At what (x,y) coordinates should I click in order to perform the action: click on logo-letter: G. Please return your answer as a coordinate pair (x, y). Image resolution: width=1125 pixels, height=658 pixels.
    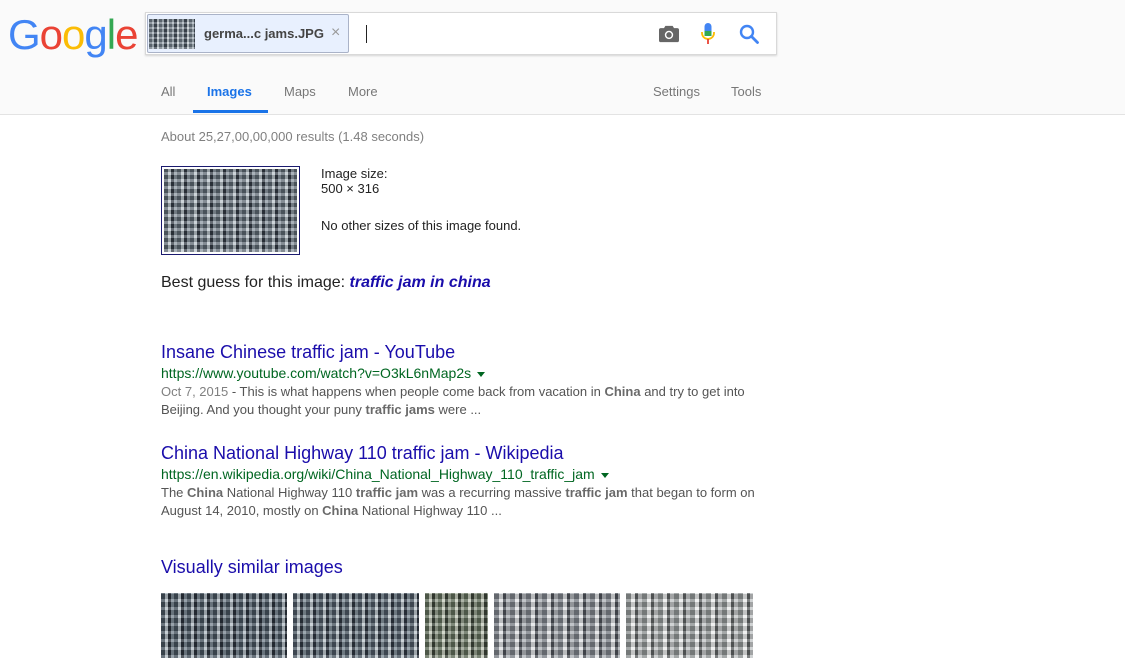
    Looking at the image, I should click on (24, 34).